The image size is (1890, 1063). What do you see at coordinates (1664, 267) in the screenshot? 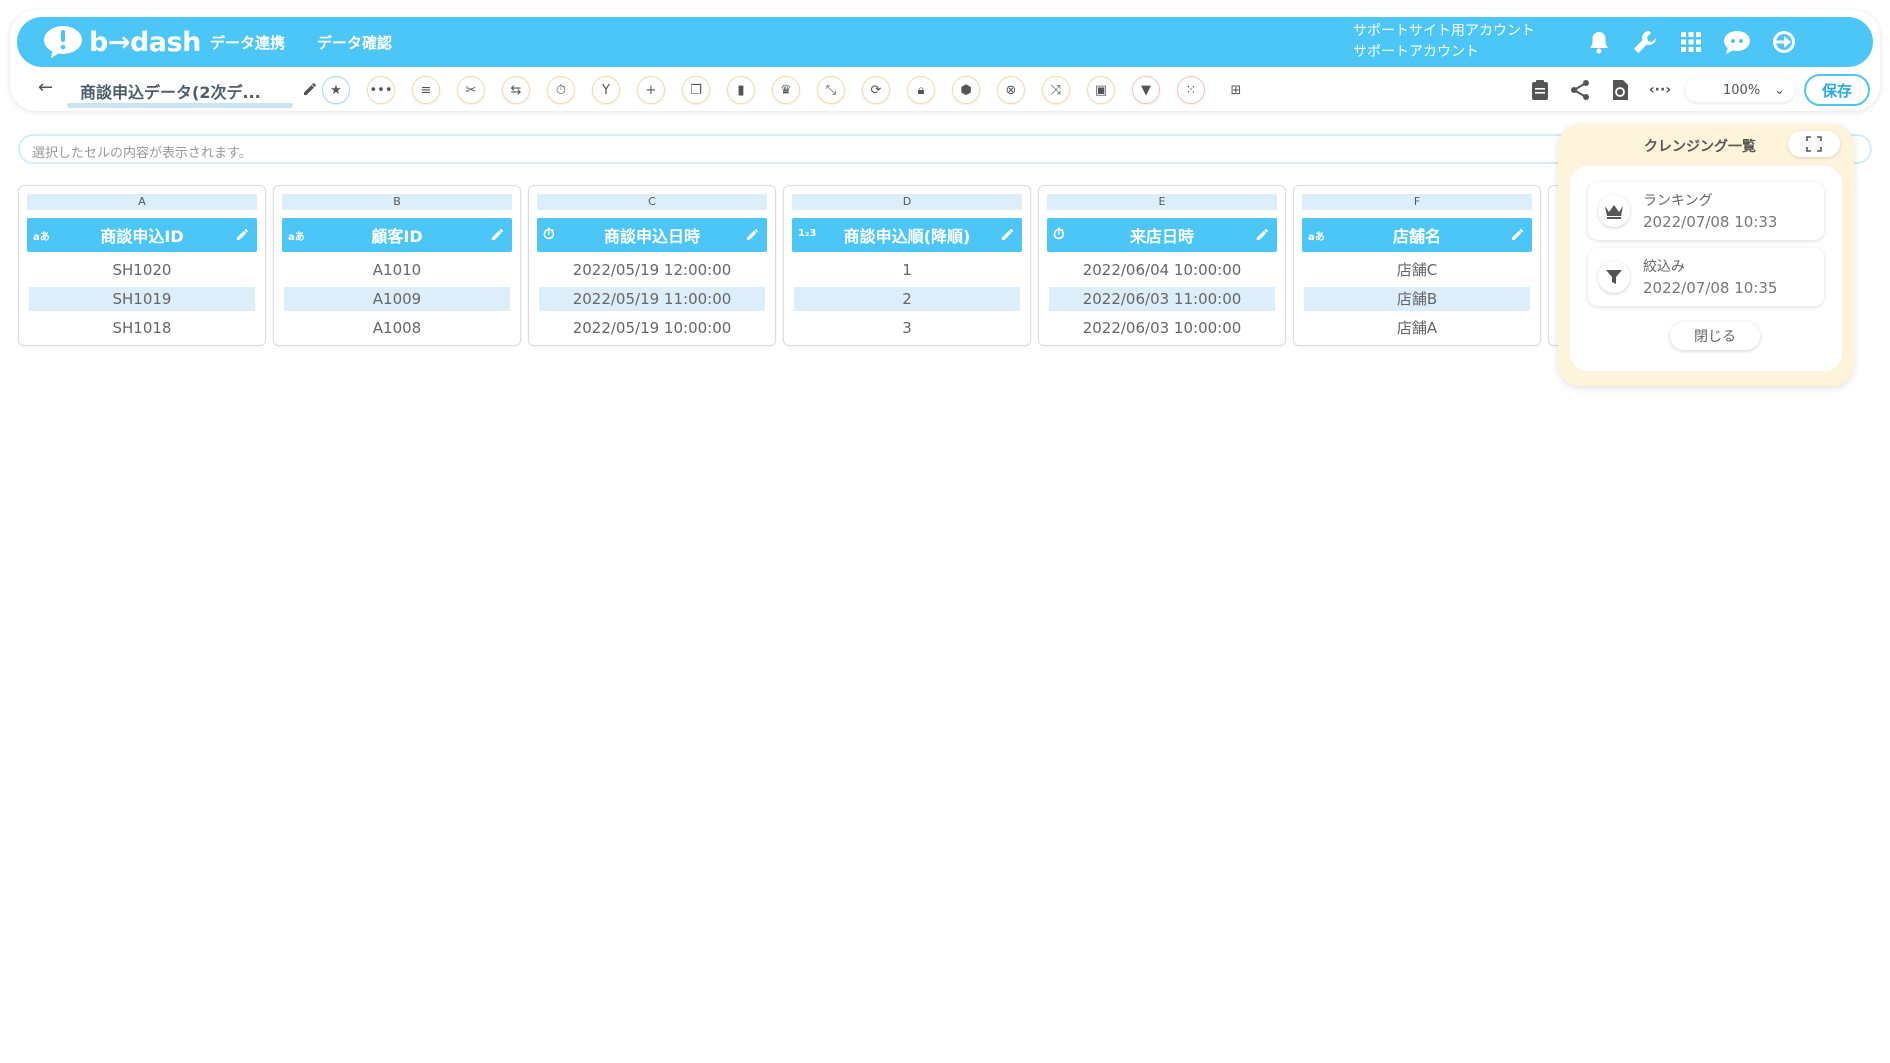
I see `entry-name: 絞込み` at bounding box center [1664, 267].